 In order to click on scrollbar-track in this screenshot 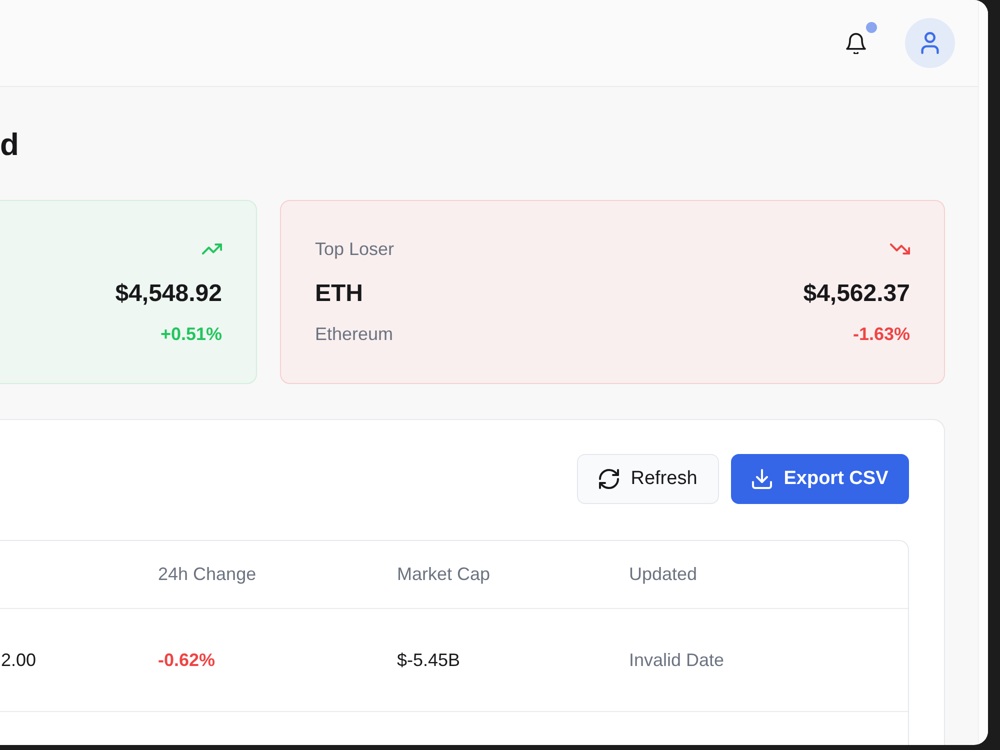, I will do `click(983, 372)`.